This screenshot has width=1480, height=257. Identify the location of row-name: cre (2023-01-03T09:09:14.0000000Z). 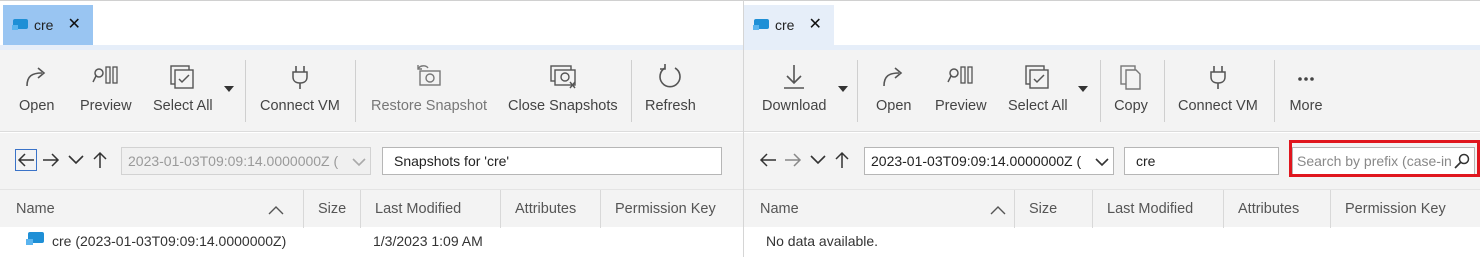
(169, 241).